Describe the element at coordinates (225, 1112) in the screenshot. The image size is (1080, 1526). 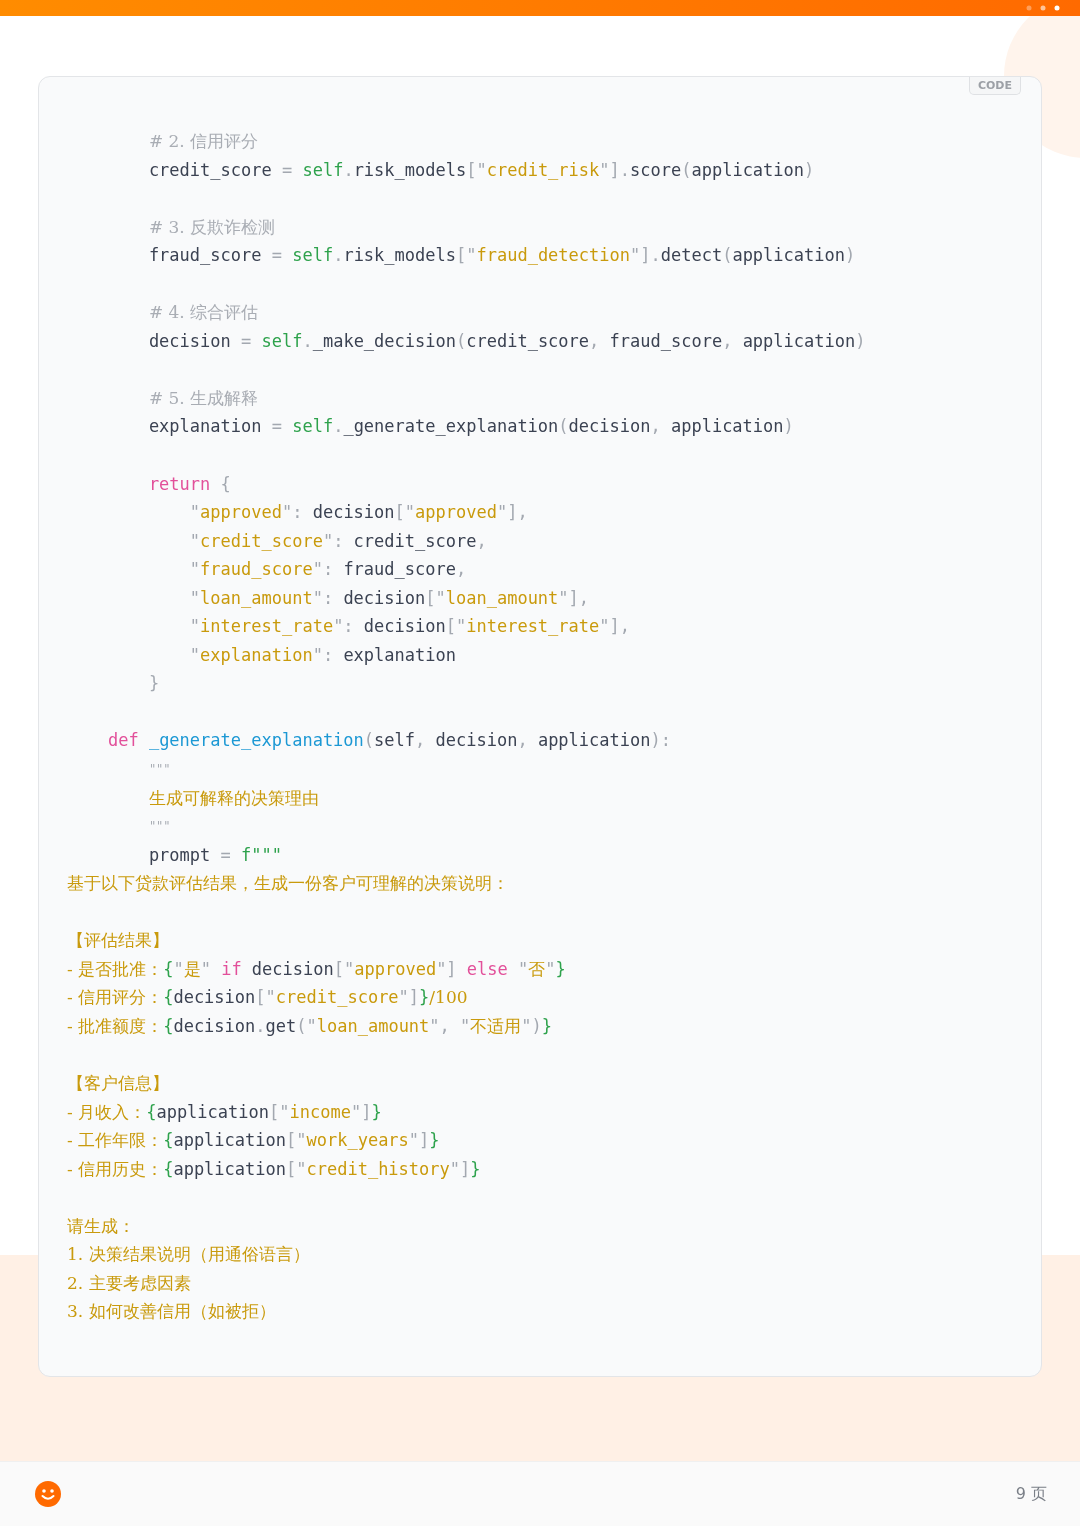
I see `code-line: - 月收入：{application["income"]}` at that location.